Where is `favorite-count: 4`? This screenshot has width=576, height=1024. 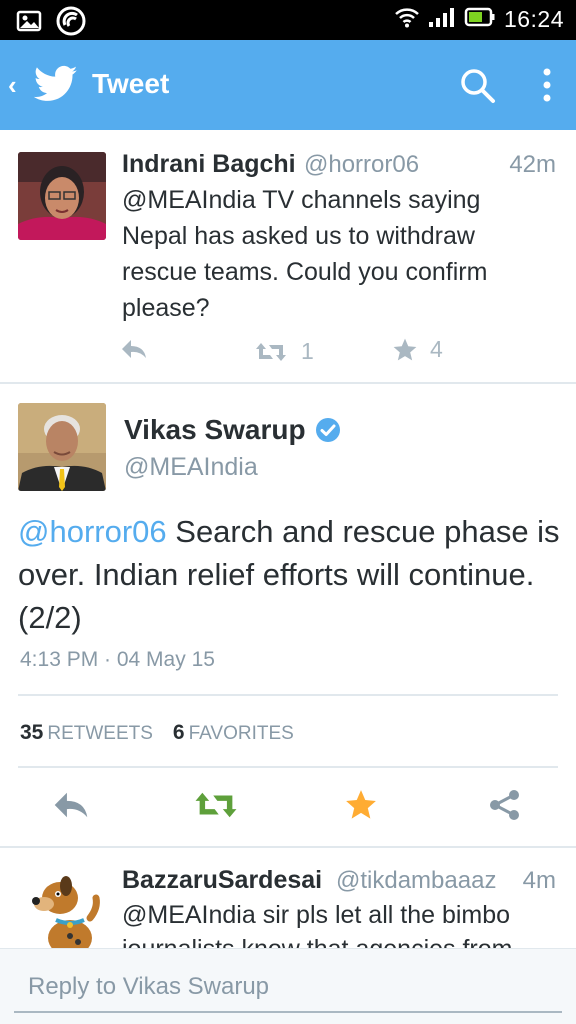
favorite-count: 4 is located at coordinates (436, 349).